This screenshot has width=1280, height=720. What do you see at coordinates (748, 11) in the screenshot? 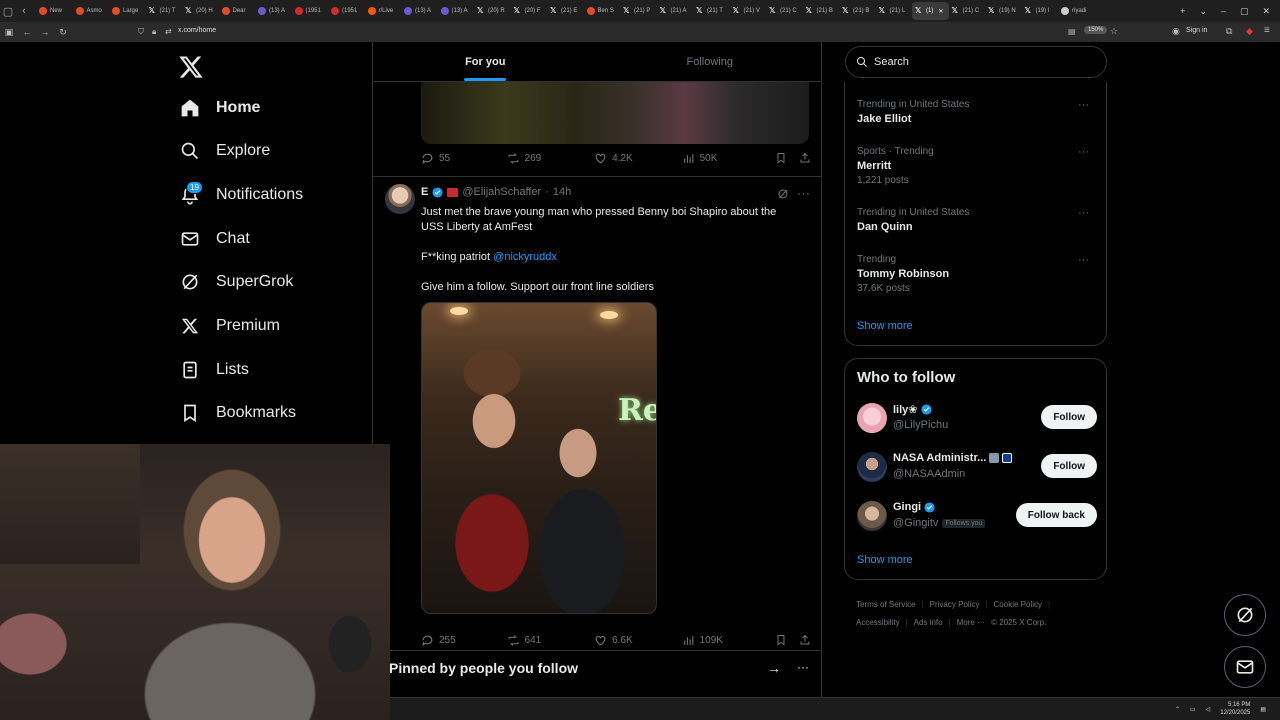
I see `browser-tab: 𝕏 (21) V` at bounding box center [748, 11].